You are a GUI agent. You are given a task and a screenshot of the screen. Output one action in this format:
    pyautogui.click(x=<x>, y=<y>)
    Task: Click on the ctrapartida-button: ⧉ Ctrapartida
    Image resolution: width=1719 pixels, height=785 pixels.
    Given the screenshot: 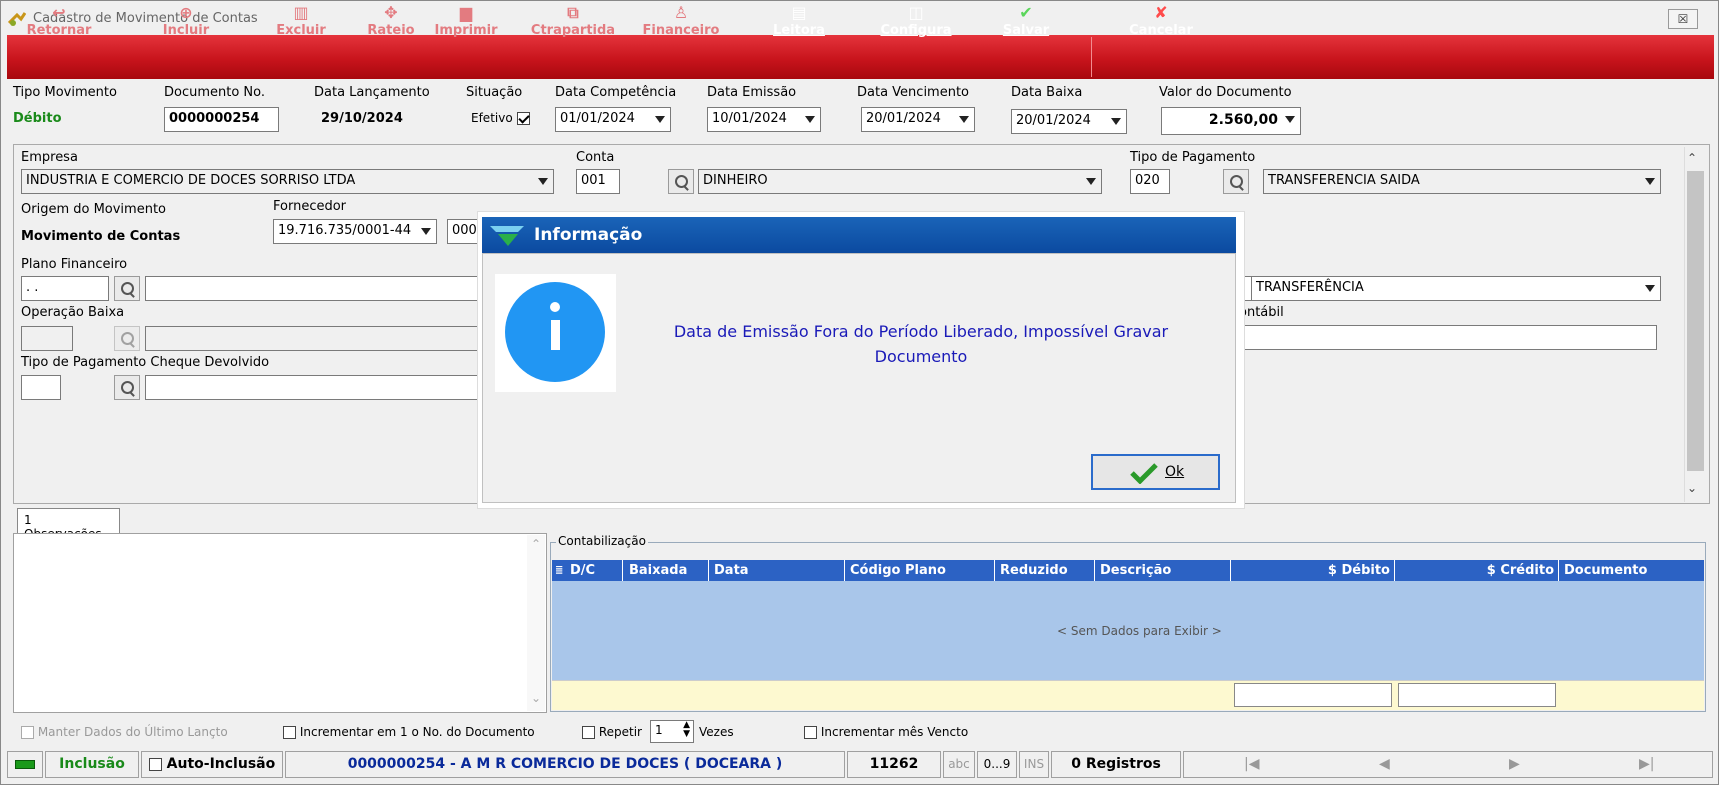 What is the action you would take?
    pyautogui.click(x=573, y=24)
    